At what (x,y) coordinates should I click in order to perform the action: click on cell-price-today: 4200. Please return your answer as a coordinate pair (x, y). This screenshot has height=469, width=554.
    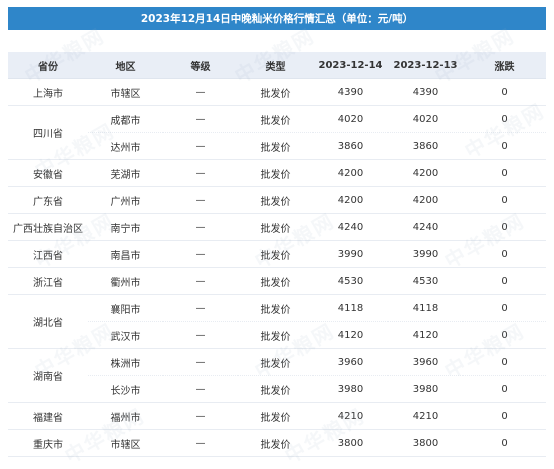
    Looking at the image, I should click on (350, 200).